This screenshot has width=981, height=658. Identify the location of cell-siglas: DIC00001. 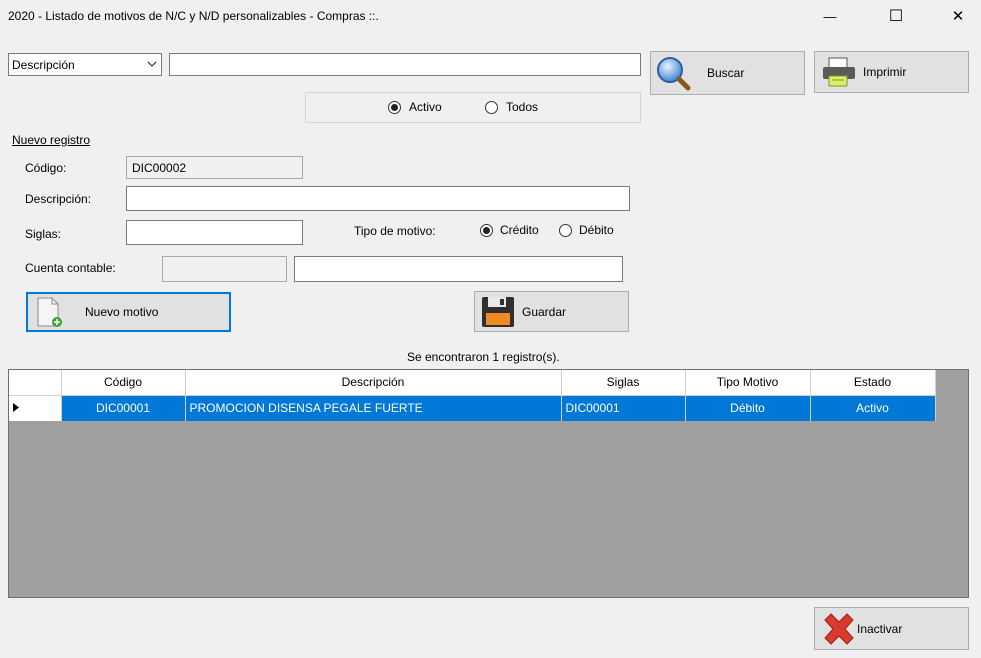
(623, 408).